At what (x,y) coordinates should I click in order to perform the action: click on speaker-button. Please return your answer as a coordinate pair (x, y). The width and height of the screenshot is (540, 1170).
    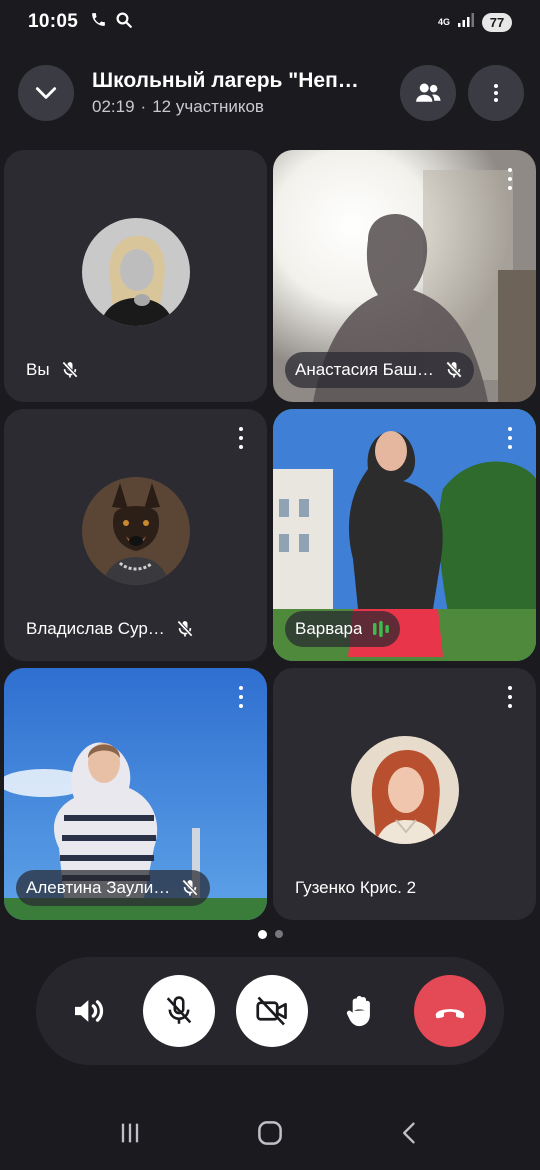
    Looking at the image, I should click on (90, 1011).